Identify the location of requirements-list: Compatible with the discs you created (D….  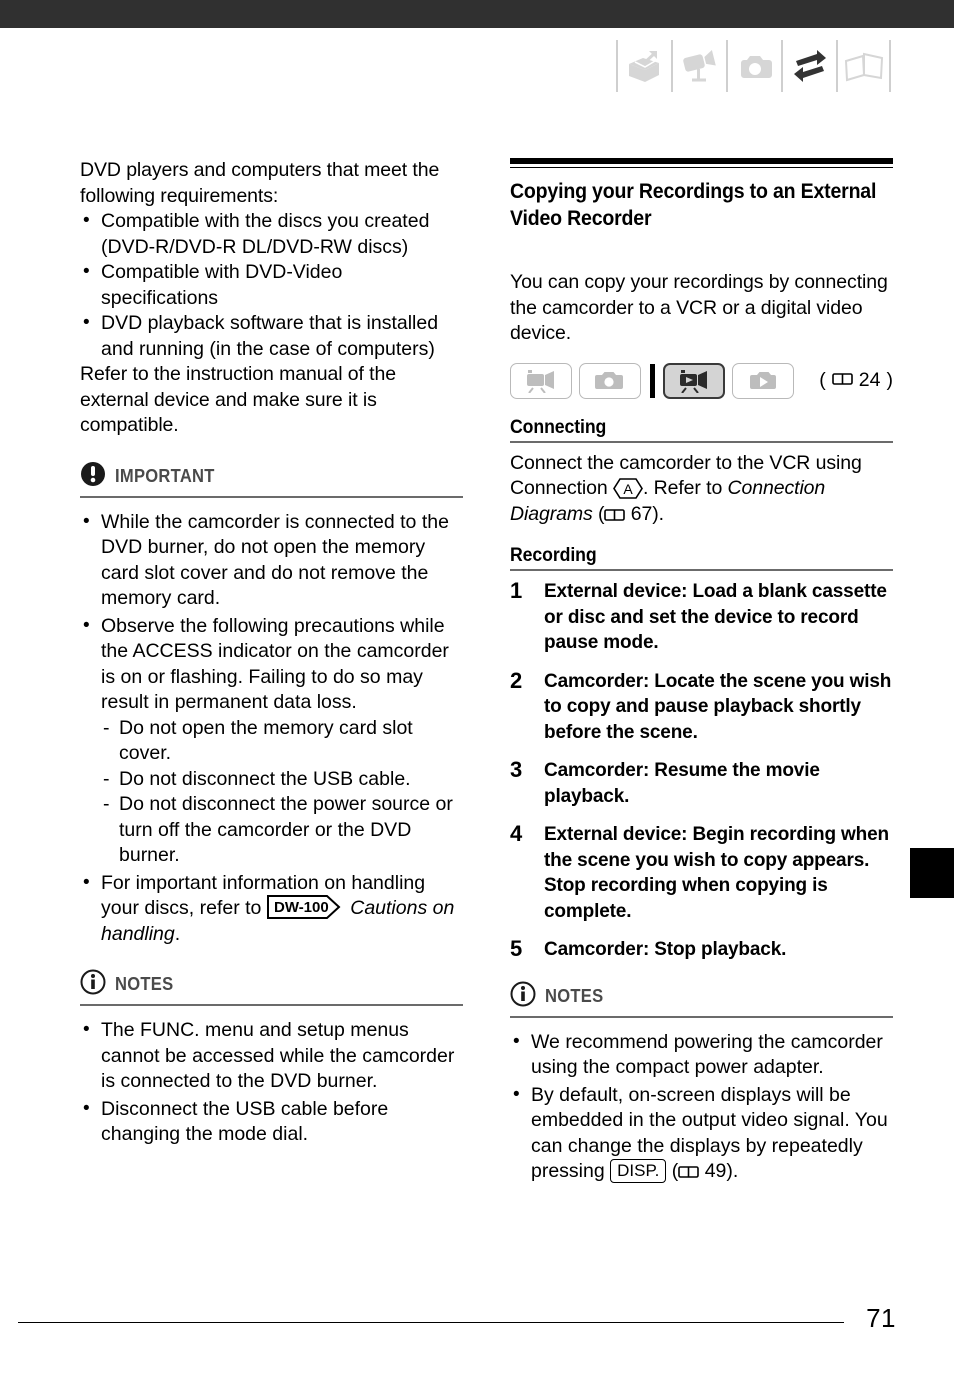
(271, 285).